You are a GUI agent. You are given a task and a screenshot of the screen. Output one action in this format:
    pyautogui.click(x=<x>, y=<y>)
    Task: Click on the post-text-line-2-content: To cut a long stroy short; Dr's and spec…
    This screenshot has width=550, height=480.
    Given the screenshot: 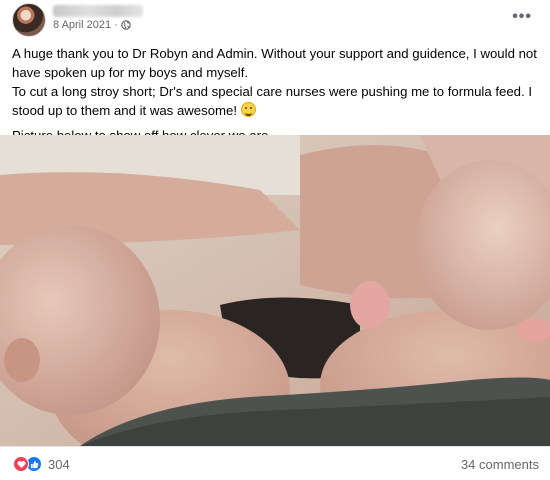 What is the action you would take?
    pyautogui.click(x=272, y=101)
    